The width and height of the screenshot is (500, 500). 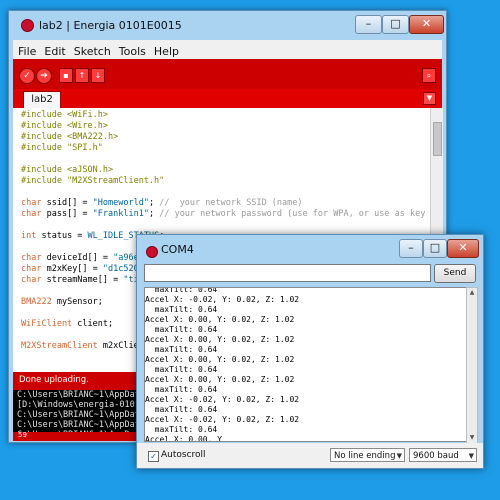 I want to click on serial-send-input, so click(x=287, y=273).